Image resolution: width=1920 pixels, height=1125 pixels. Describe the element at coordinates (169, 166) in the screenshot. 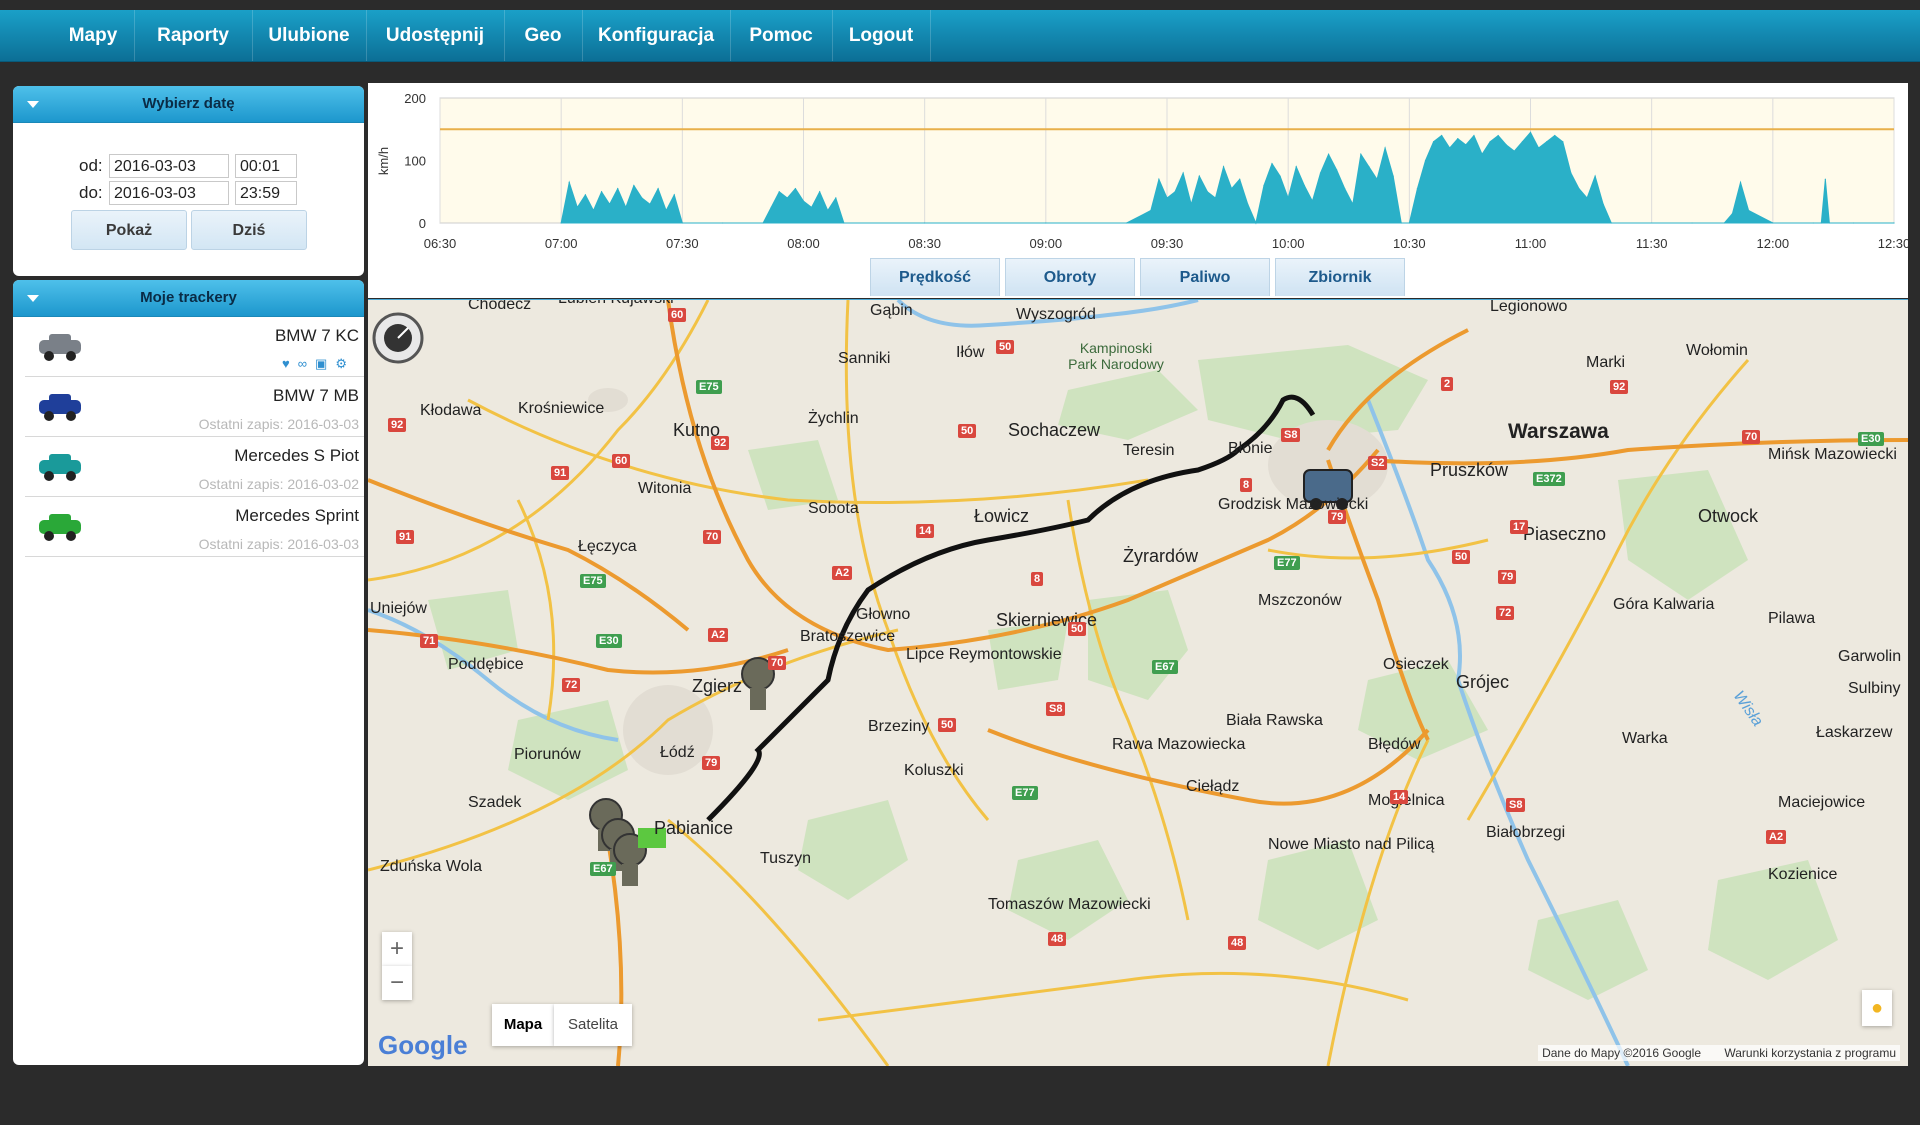

I see `from-date-input: 2016-03-03` at that location.